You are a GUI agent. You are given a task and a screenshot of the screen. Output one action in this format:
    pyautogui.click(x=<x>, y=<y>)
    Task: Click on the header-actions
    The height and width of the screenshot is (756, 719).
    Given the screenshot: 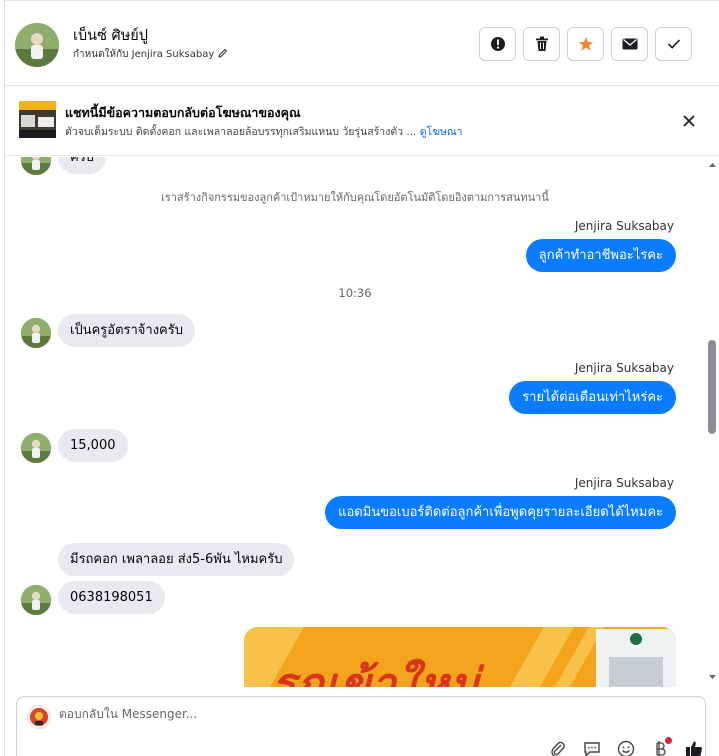 What is the action you would take?
    pyautogui.click(x=585, y=44)
    